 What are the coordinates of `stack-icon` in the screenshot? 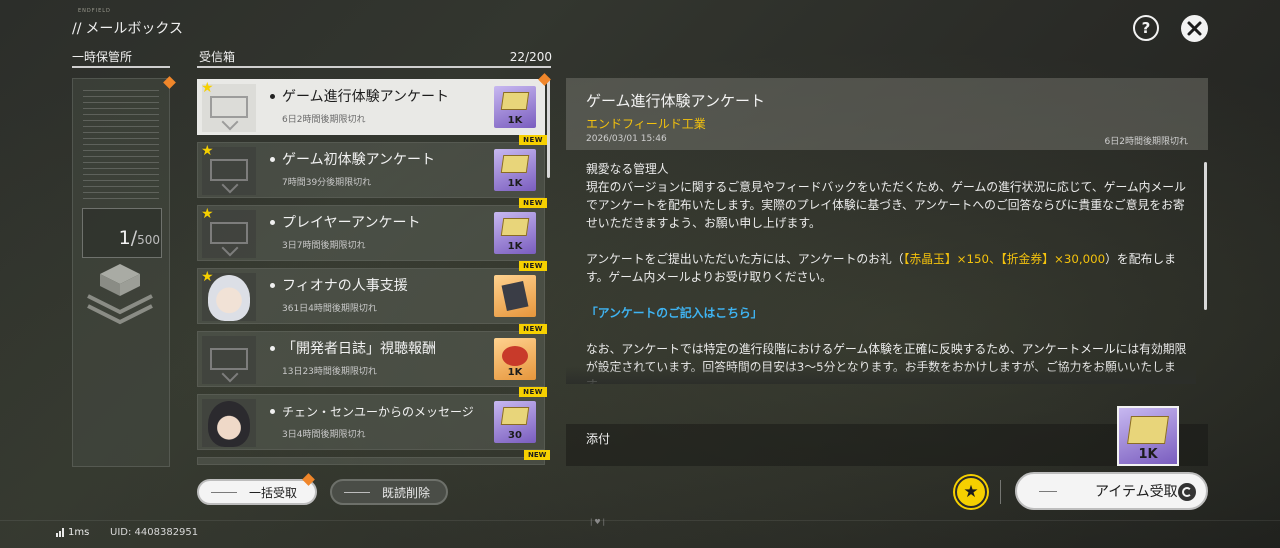 It's located at (120, 295).